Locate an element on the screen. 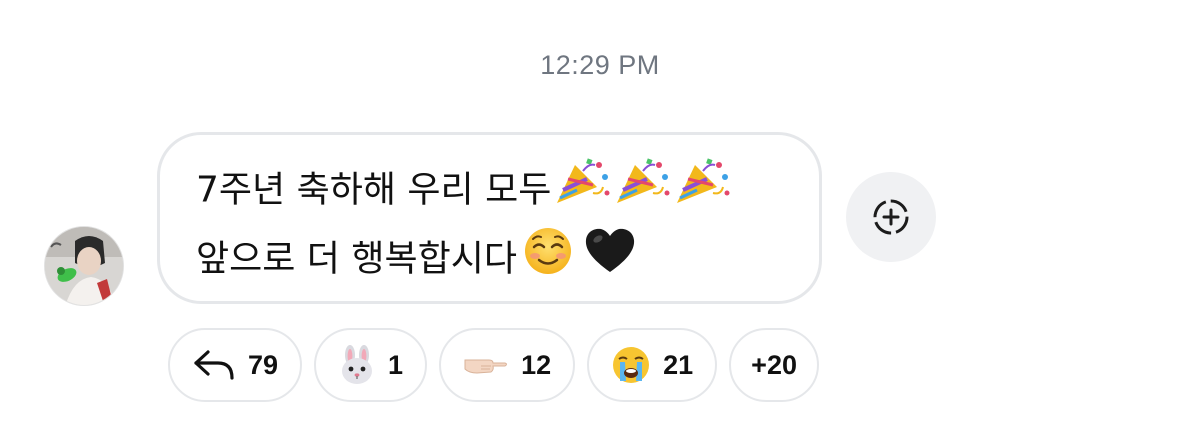 This screenshot has height=433, width=1200. message-text-line-2: 앞으로 더 행복합시다 is located at coordinates (356, 259).